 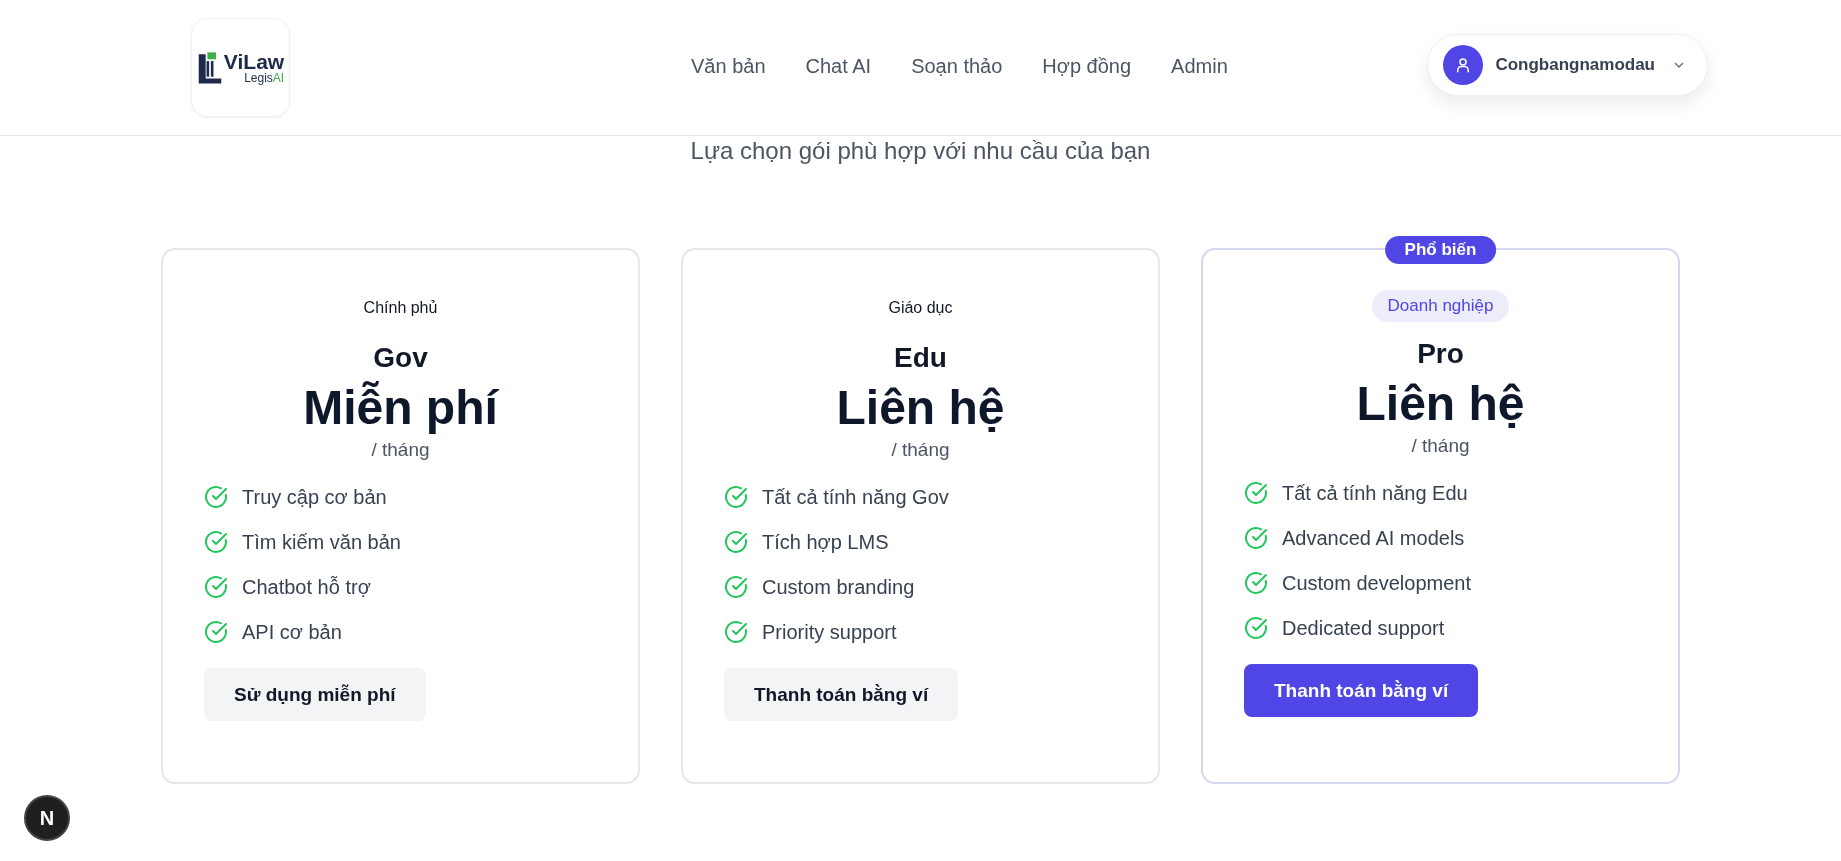 What do you see at coordinates (1199, 66) in the screenshot?
I see `nav-link: Admin` at bounding box center [1199, 66].